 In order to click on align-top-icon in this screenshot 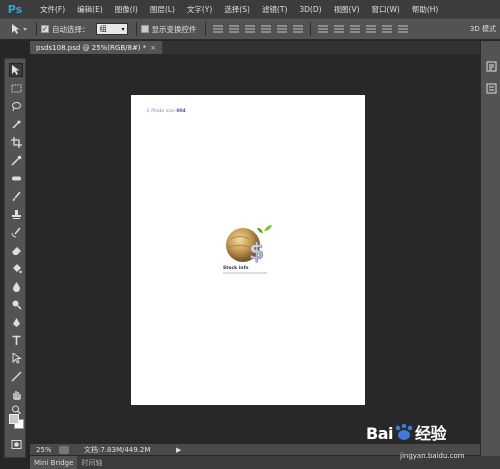, I will do `click(217, 29)`.